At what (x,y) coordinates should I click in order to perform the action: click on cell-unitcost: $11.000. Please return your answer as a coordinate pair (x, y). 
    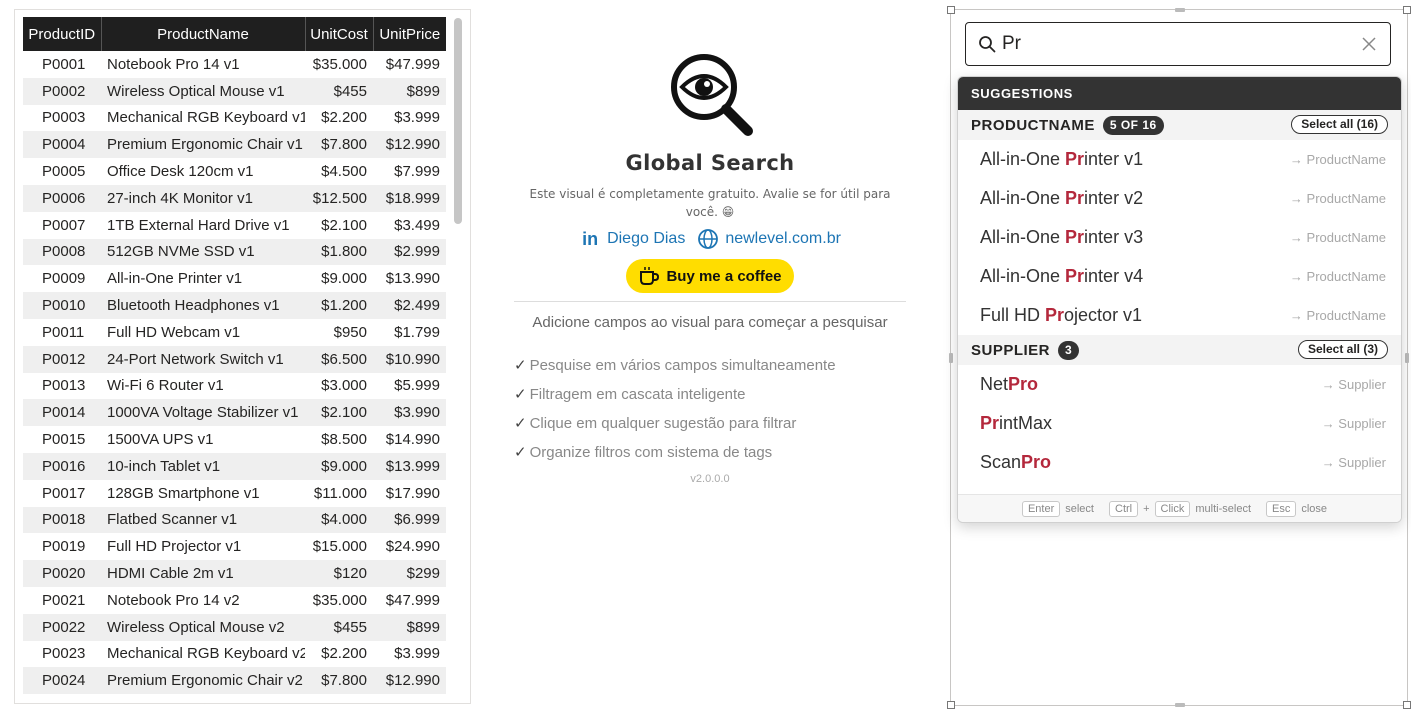
    Looking at the image, I should click on (340, 493).